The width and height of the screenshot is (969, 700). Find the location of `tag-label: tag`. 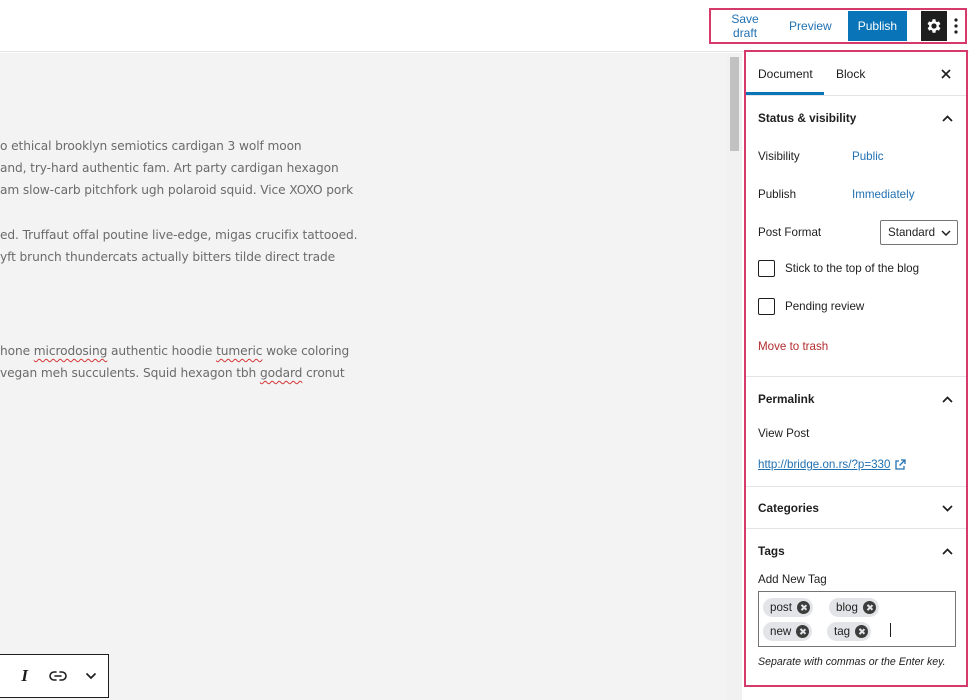

tag-label: tag is located at coordinates (842, 631).